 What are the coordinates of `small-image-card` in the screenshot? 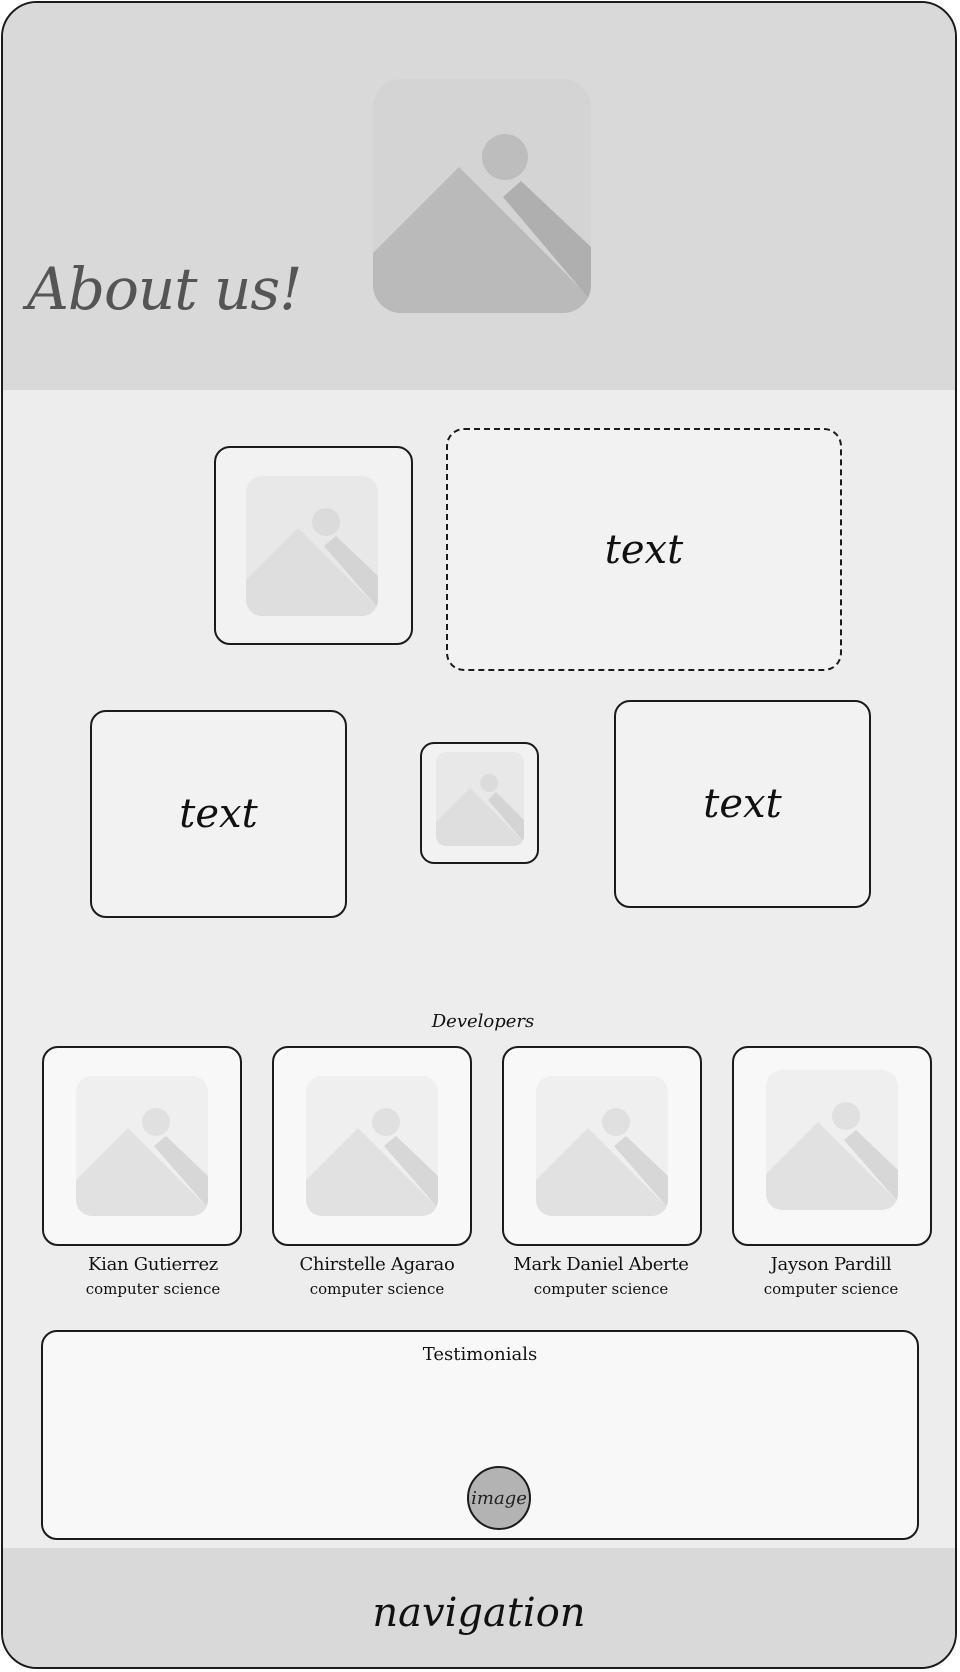 It's located at (479, 803).